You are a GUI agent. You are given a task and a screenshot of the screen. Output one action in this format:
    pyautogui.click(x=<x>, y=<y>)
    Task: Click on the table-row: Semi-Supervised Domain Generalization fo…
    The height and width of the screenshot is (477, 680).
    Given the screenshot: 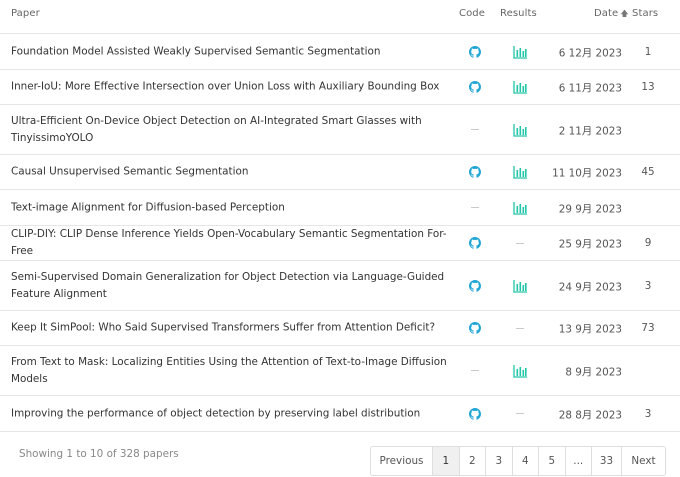 What is the action you would take?
    pyautogui.click(x=340, y=286)
    